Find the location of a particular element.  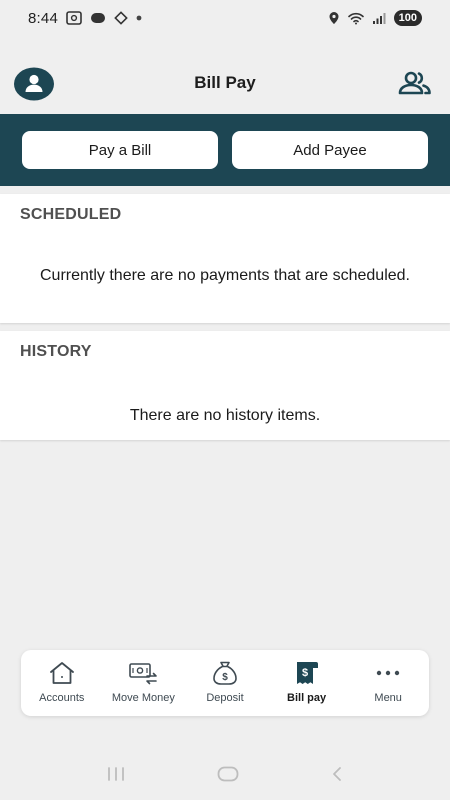

page-title: Bill Pay is located at coordinates (225, 82).